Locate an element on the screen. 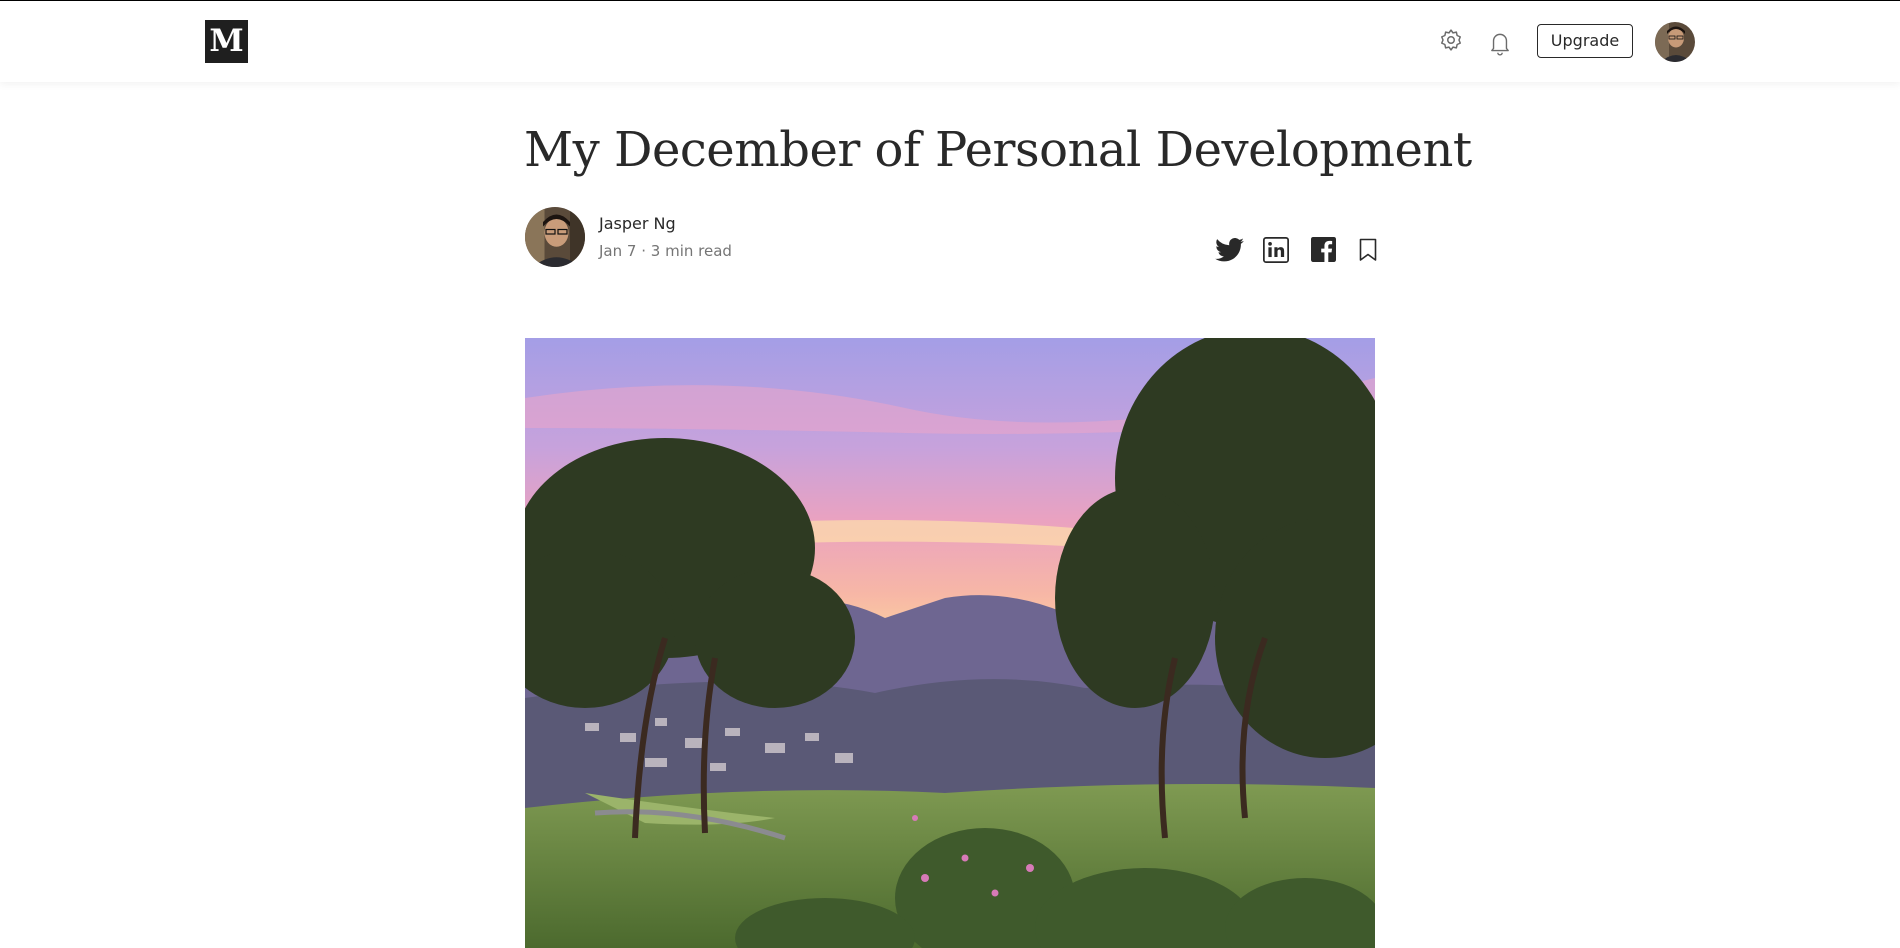 Image resolution: width=1900 pixels, height=948 pixels. notifications-bell-icon is located at coordinates (1500, 43).